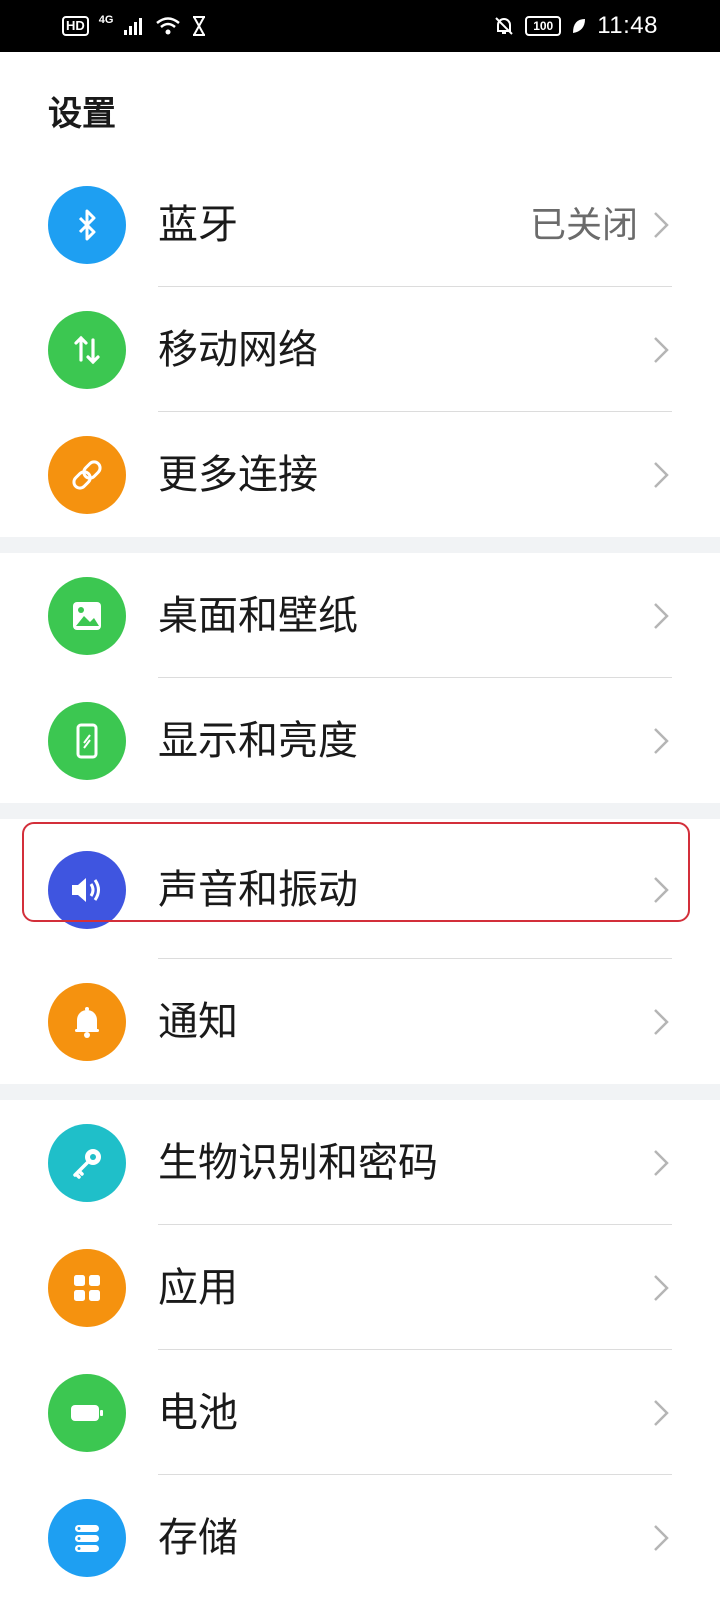 The height and width of the screenshot is (1600, 720). What do you see at coordinates (360, 740) in the screenshot?
I see `setting-display-brightness: 显示和亮度` at bounding box center [360, 740].